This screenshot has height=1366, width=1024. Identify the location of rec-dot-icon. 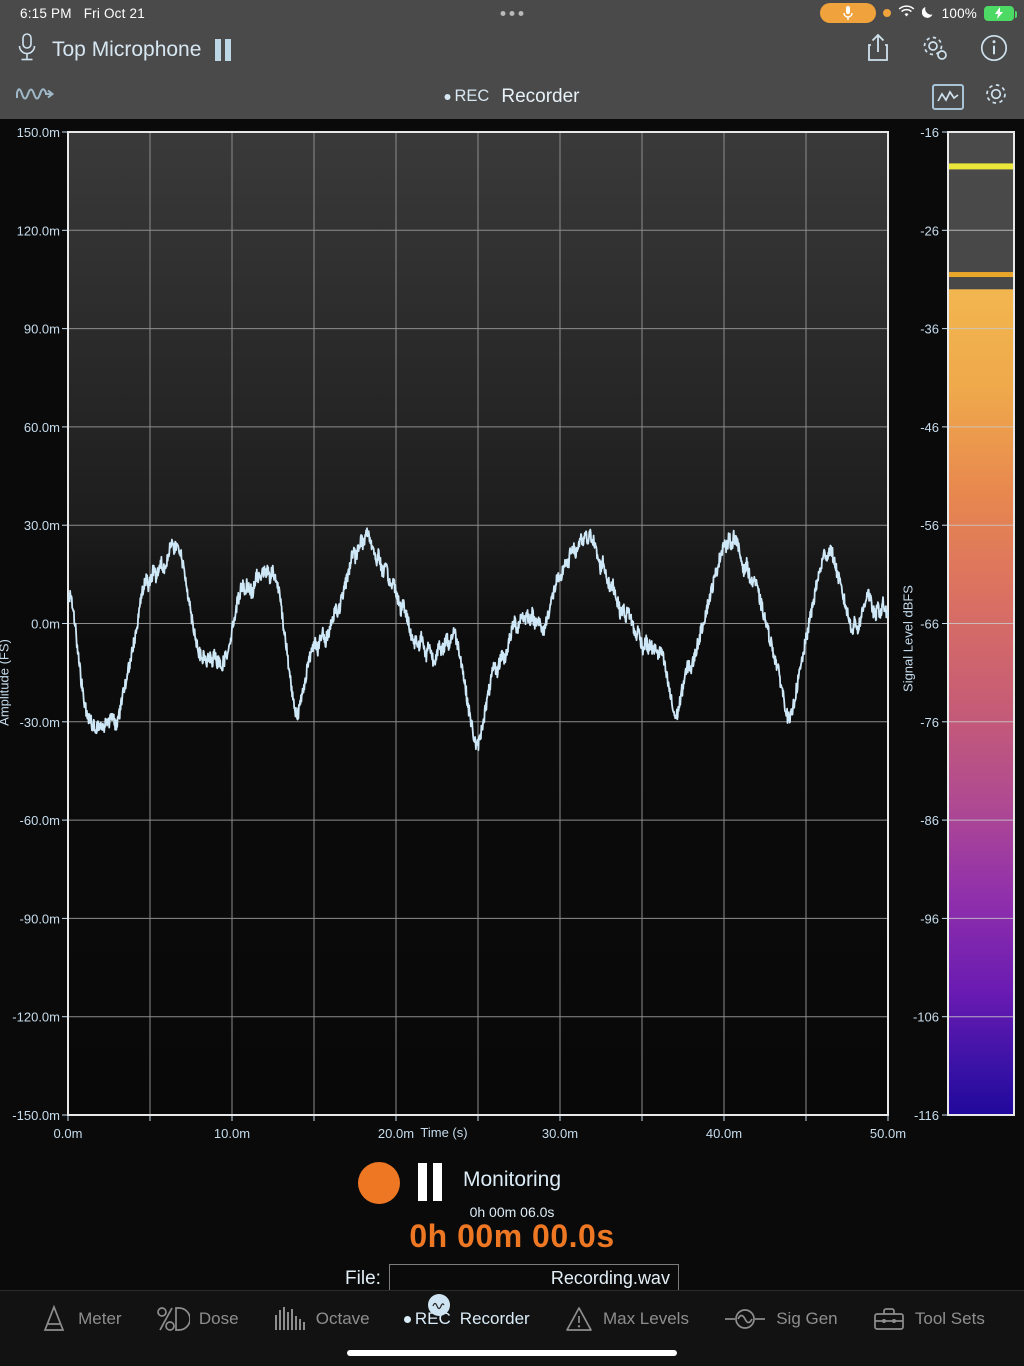
(447, 96).